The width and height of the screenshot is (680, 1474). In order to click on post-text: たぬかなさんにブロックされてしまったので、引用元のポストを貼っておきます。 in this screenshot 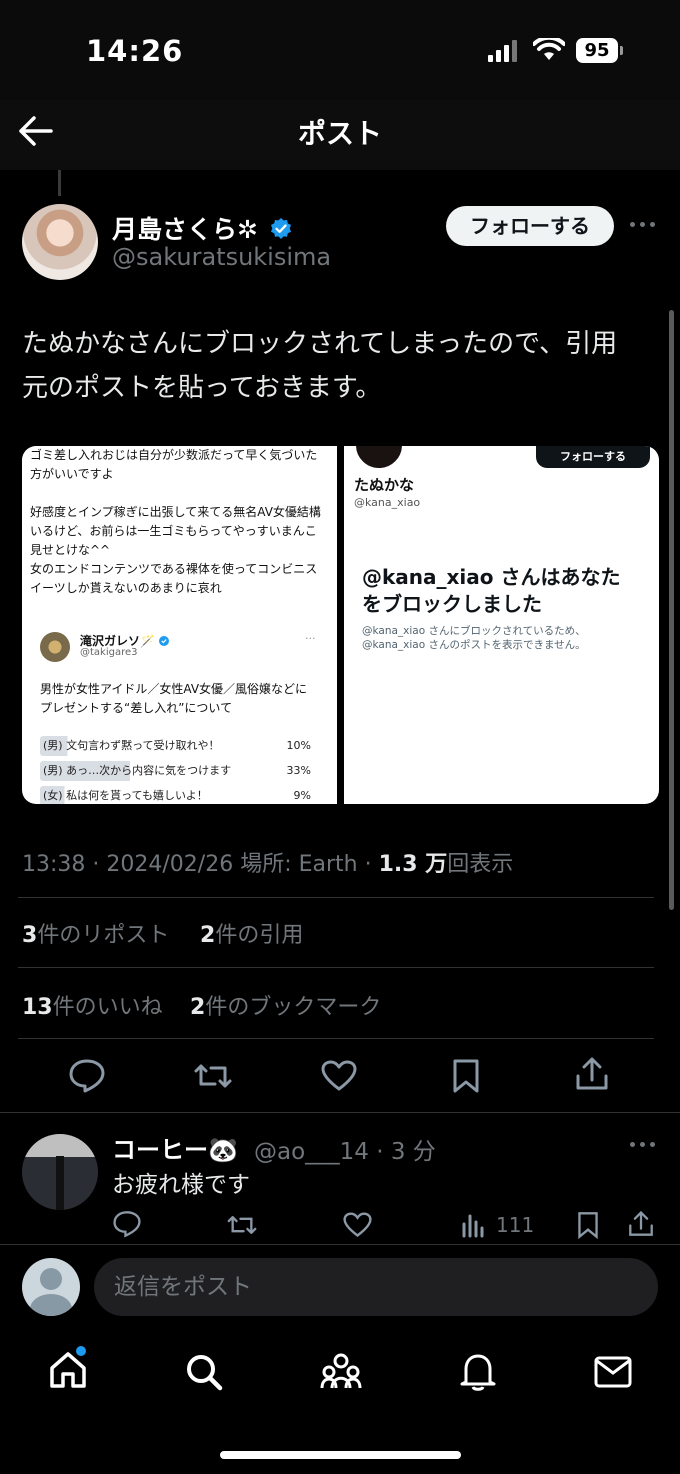, I will do `click(320, 366)`.